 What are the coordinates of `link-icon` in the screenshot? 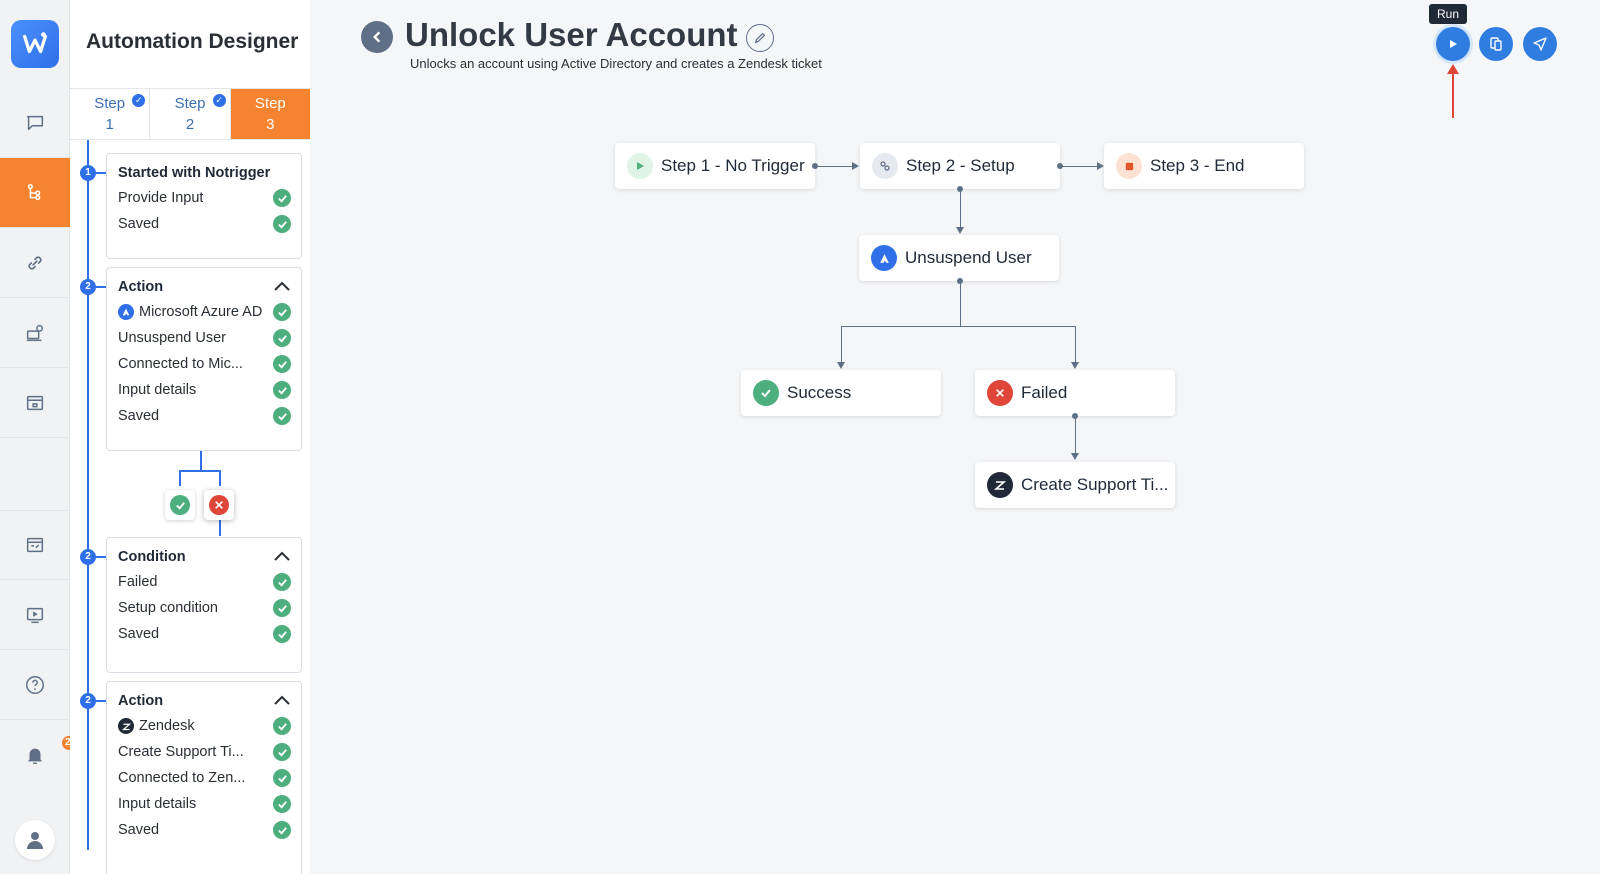 It's located at (35, 262).